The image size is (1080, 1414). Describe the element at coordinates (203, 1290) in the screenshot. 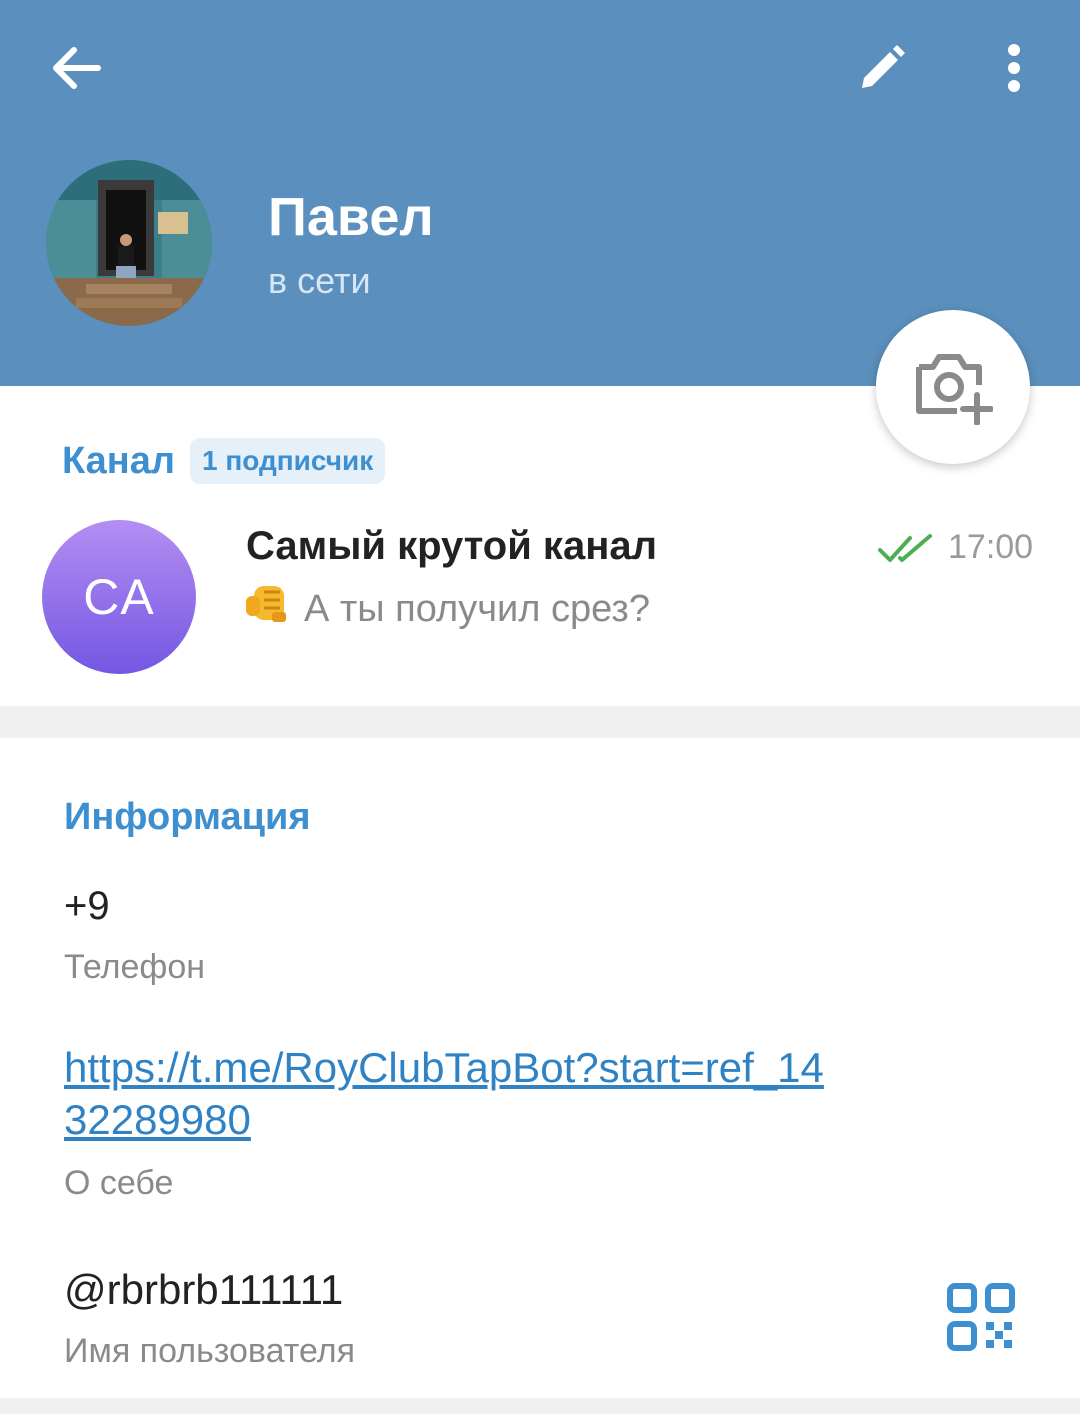

I see `username: @rbrbrb111111` at that location.